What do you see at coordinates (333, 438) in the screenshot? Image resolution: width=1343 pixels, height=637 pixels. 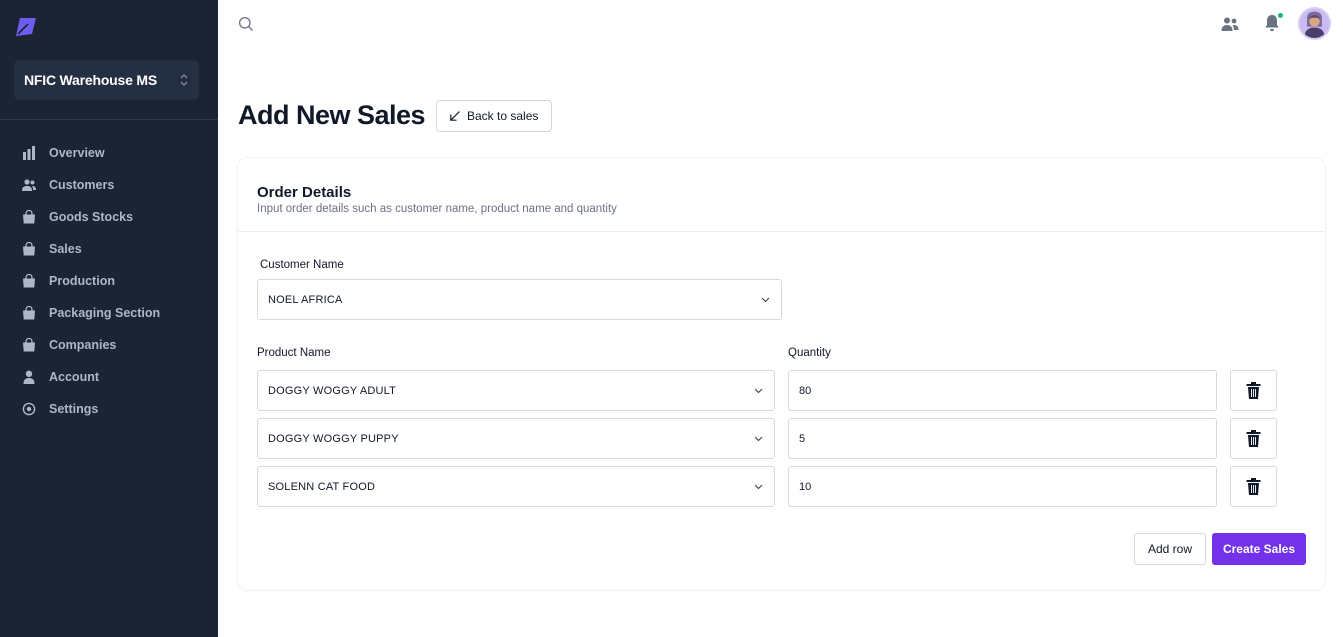 I see `product-value: DOGGY WOGGY PUPPY` at bounding box center [333, 438].